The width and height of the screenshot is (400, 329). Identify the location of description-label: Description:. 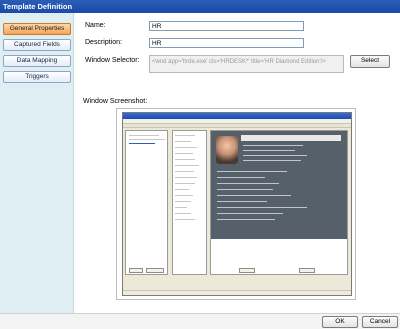
(103, 42).